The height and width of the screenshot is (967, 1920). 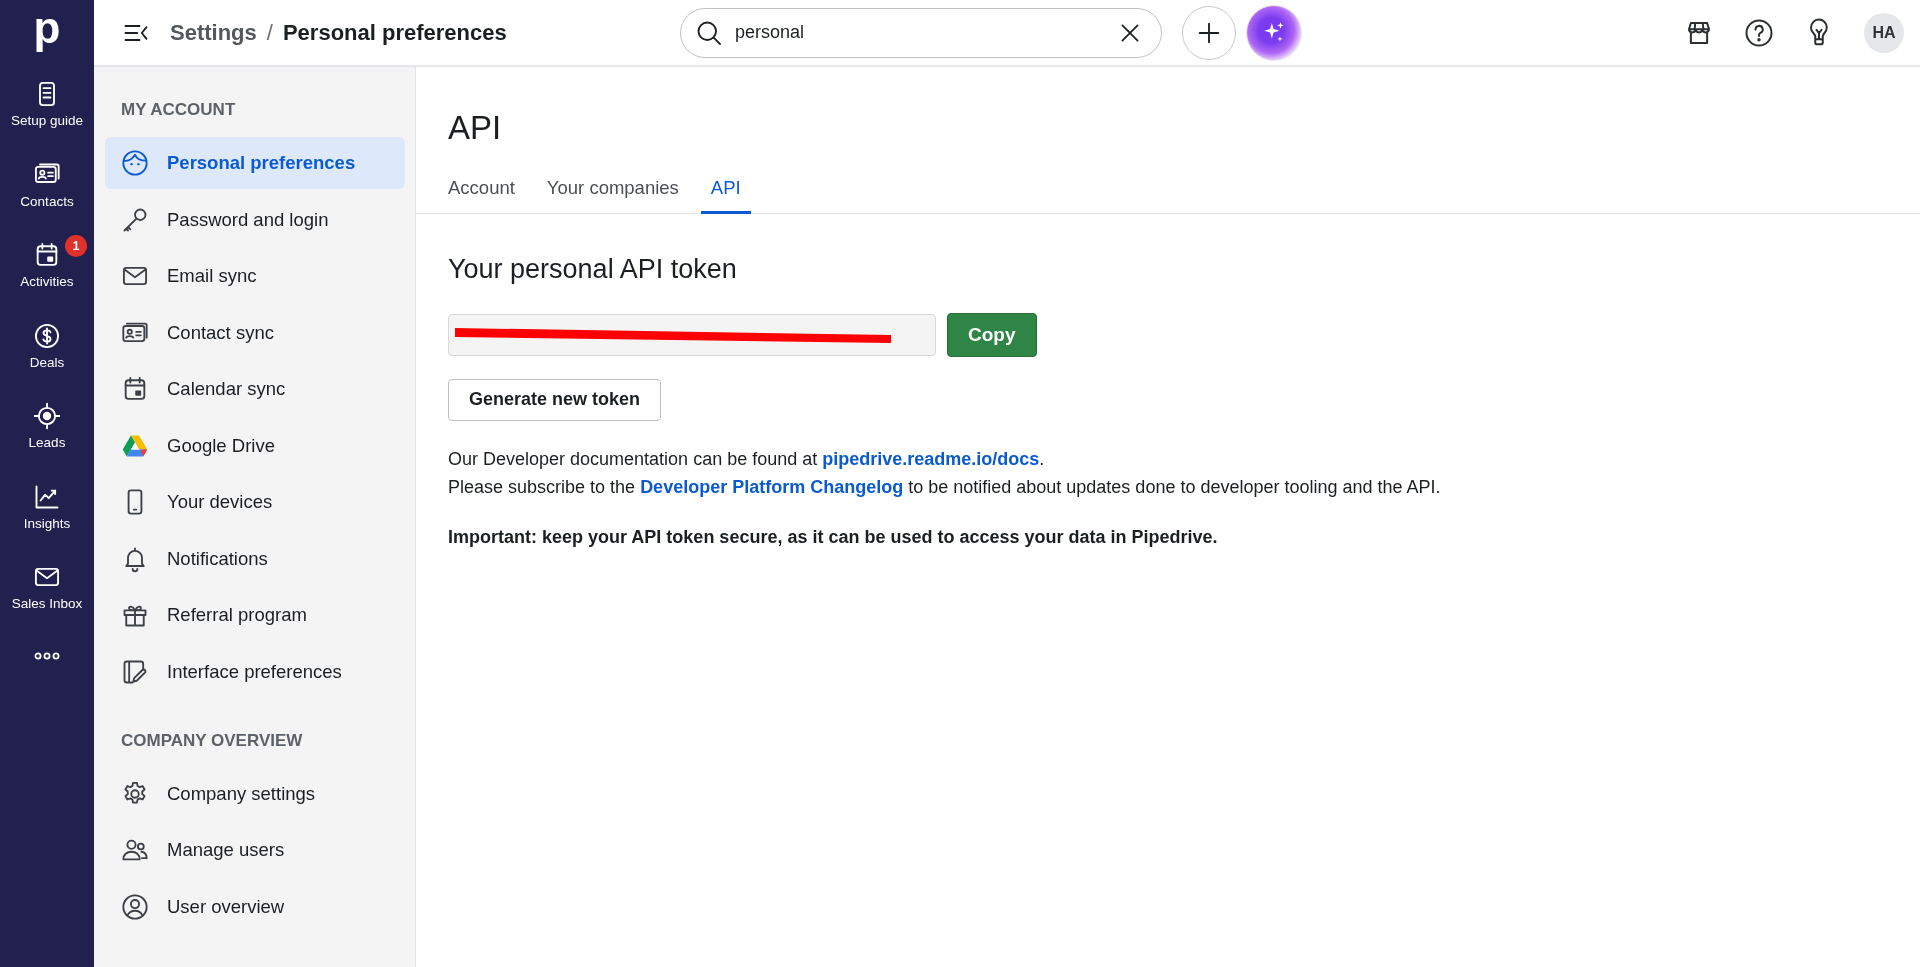 I want to click on nav-label: Deals, so click(x=47, y=362).